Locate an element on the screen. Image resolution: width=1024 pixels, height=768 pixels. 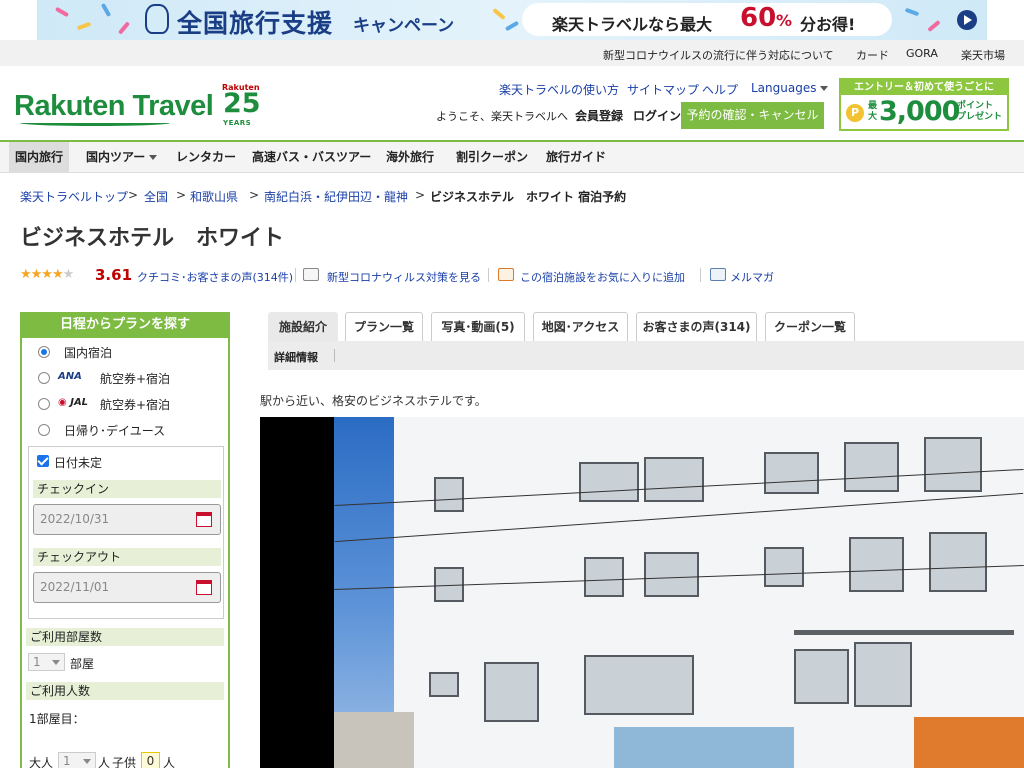
ichiba-link: 楽天市場 is located at coordinates (983, 55).